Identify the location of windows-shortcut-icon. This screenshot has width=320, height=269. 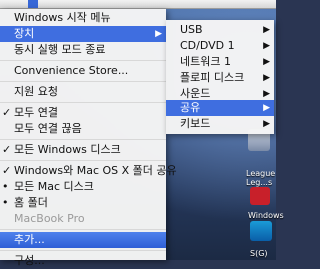
(261, 231).